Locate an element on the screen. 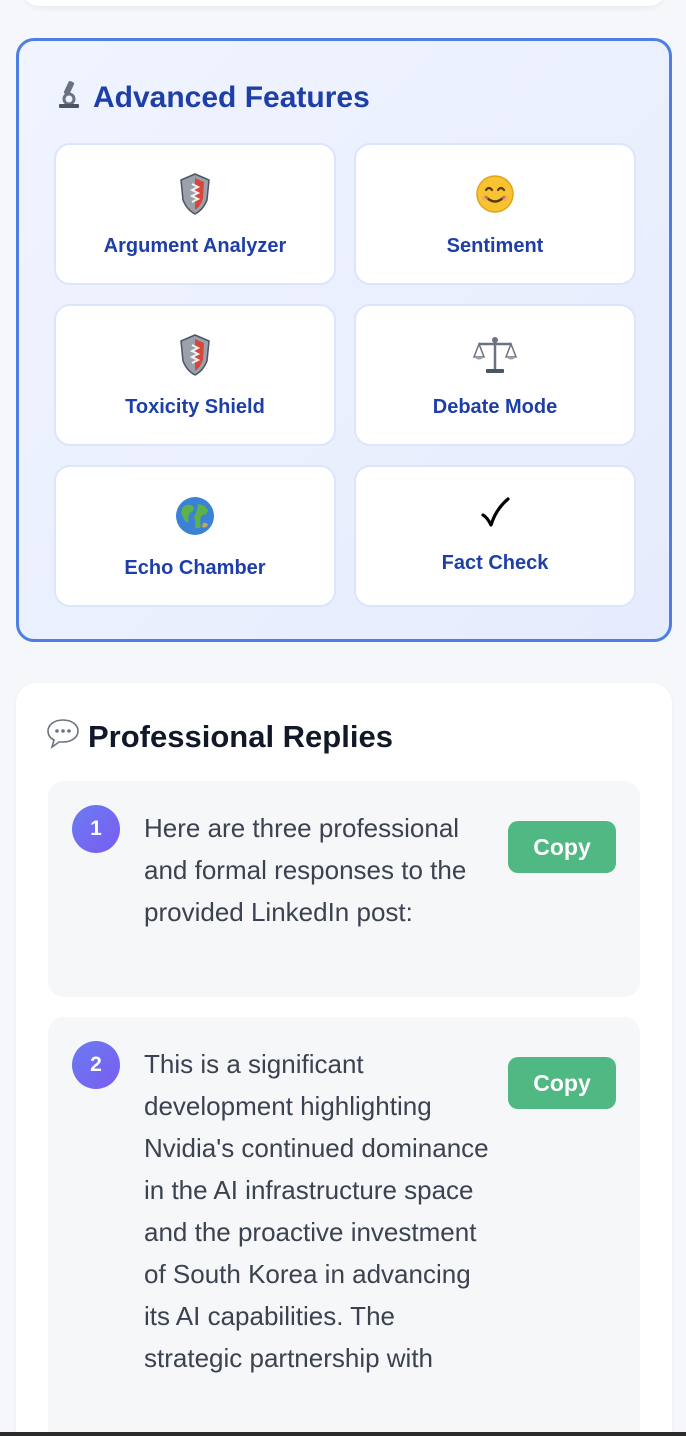 The width and height of the screenshot is (686, 1436). feature-label: Echo Chamber is located at coordinates (195, 568).